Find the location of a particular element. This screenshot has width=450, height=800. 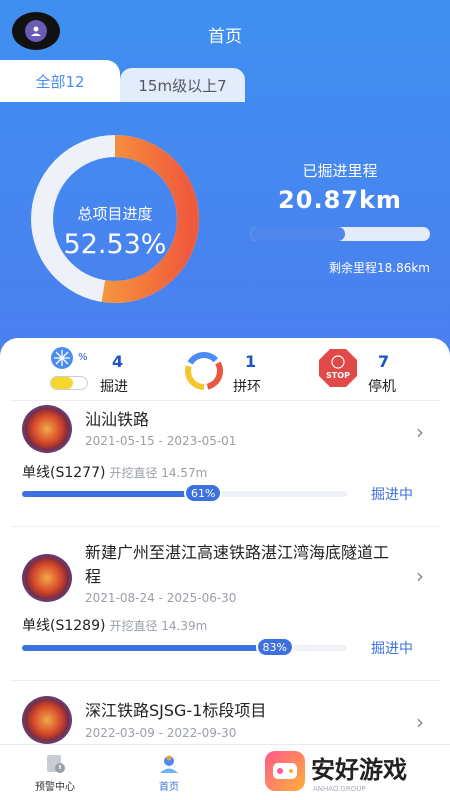

mileage-progress-bar is located at coordinates (340, 234).